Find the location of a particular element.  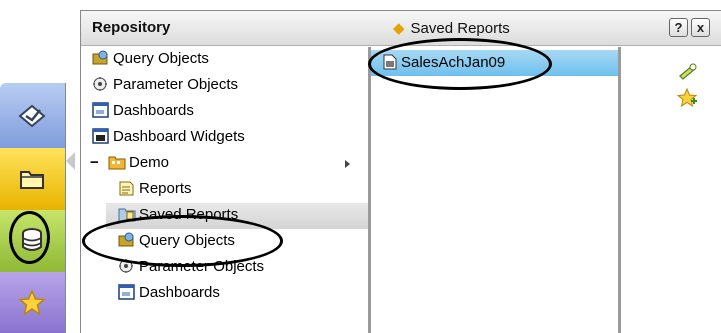

tree-item-query-objects: Query Objects is located at coordinates (150, 60).